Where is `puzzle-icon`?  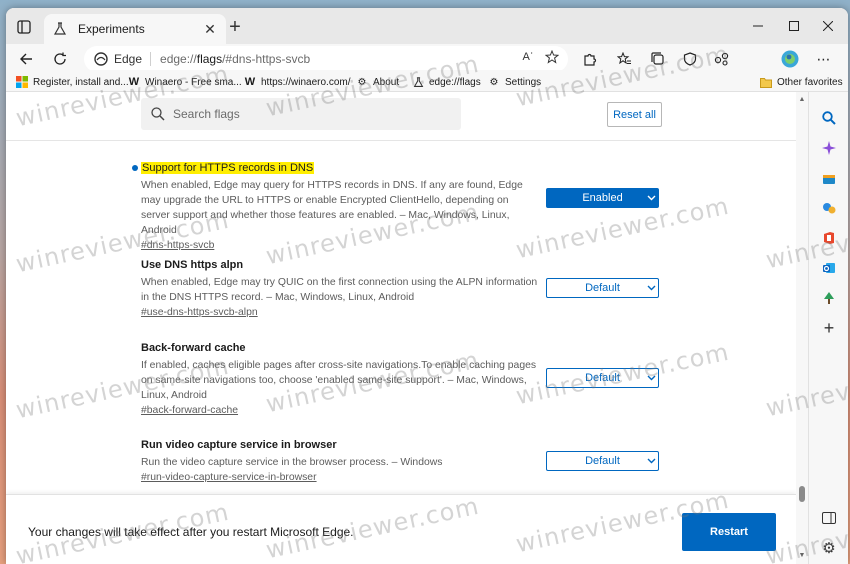
puzzle-icon is located at coordinates (590, 59).